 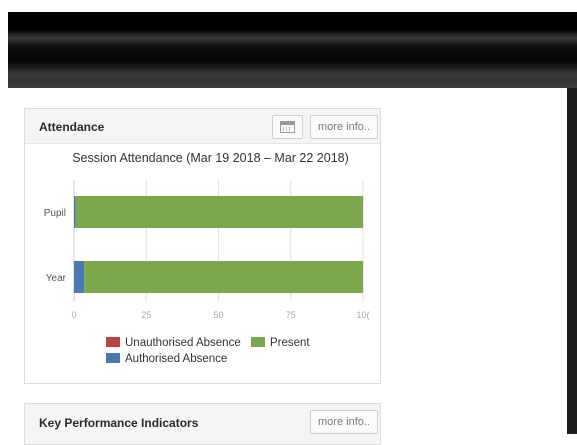 What do you see at coordinates (258, 342) in the screenshot?
I see `legend-swatch-present` at bounding box center [258, 342].